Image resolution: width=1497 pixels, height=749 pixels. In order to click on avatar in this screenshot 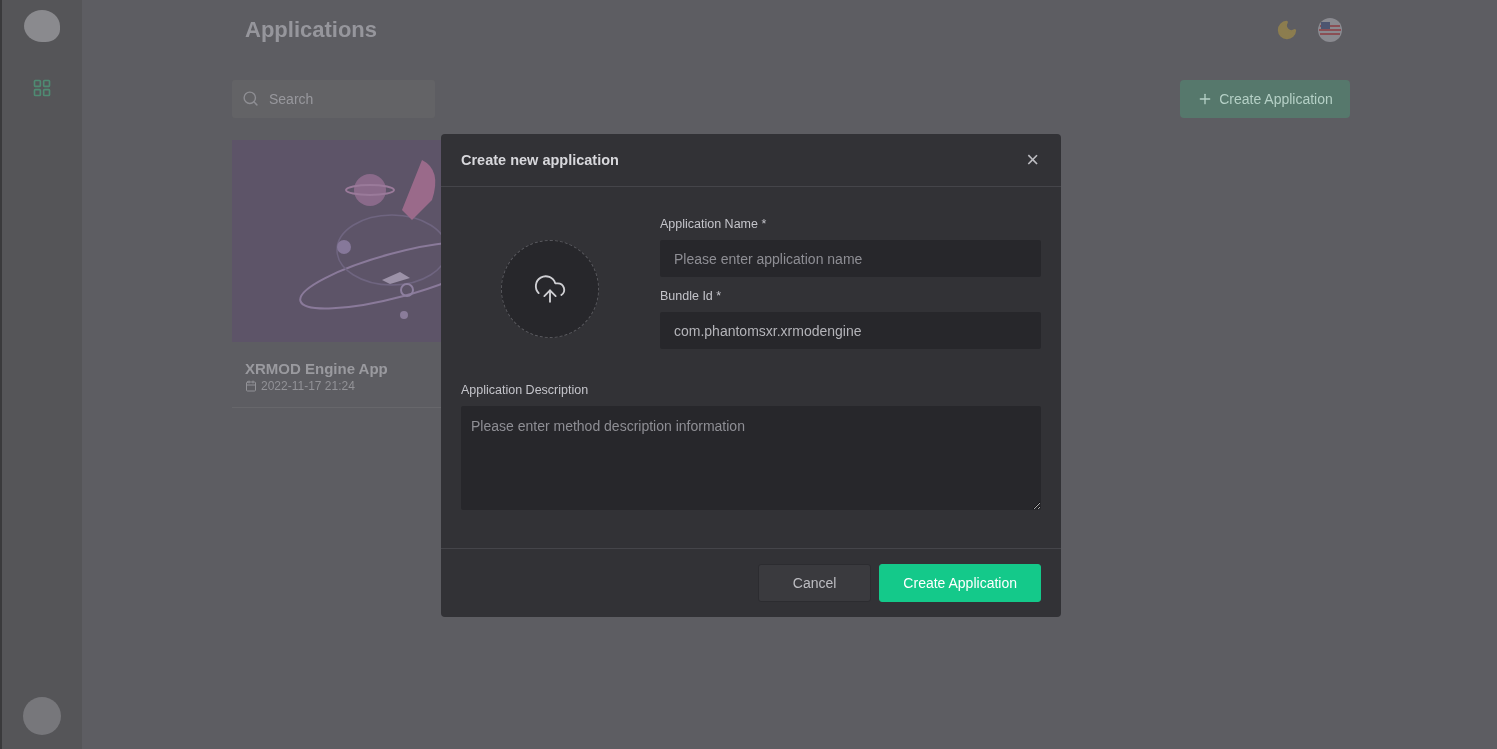, I will do `click(42, 716)`.